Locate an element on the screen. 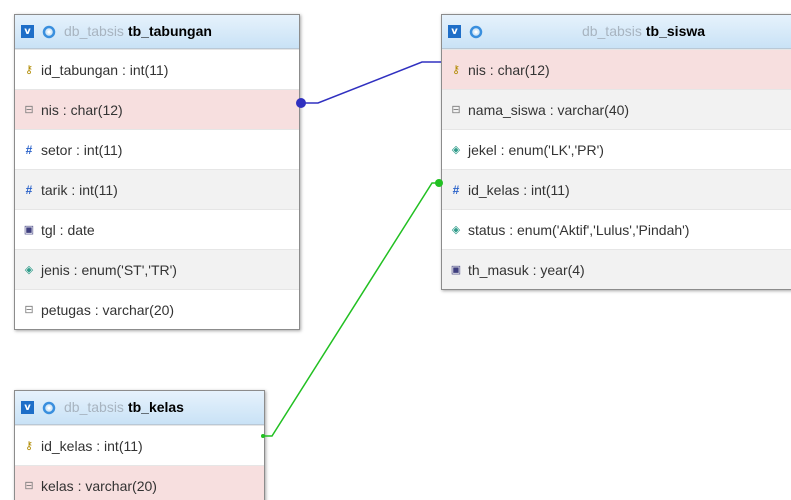 The width and height of the screenshot is (791, 500). column-row: ⊟ kelas : varchar(20) is located at coordinates (139, 482).